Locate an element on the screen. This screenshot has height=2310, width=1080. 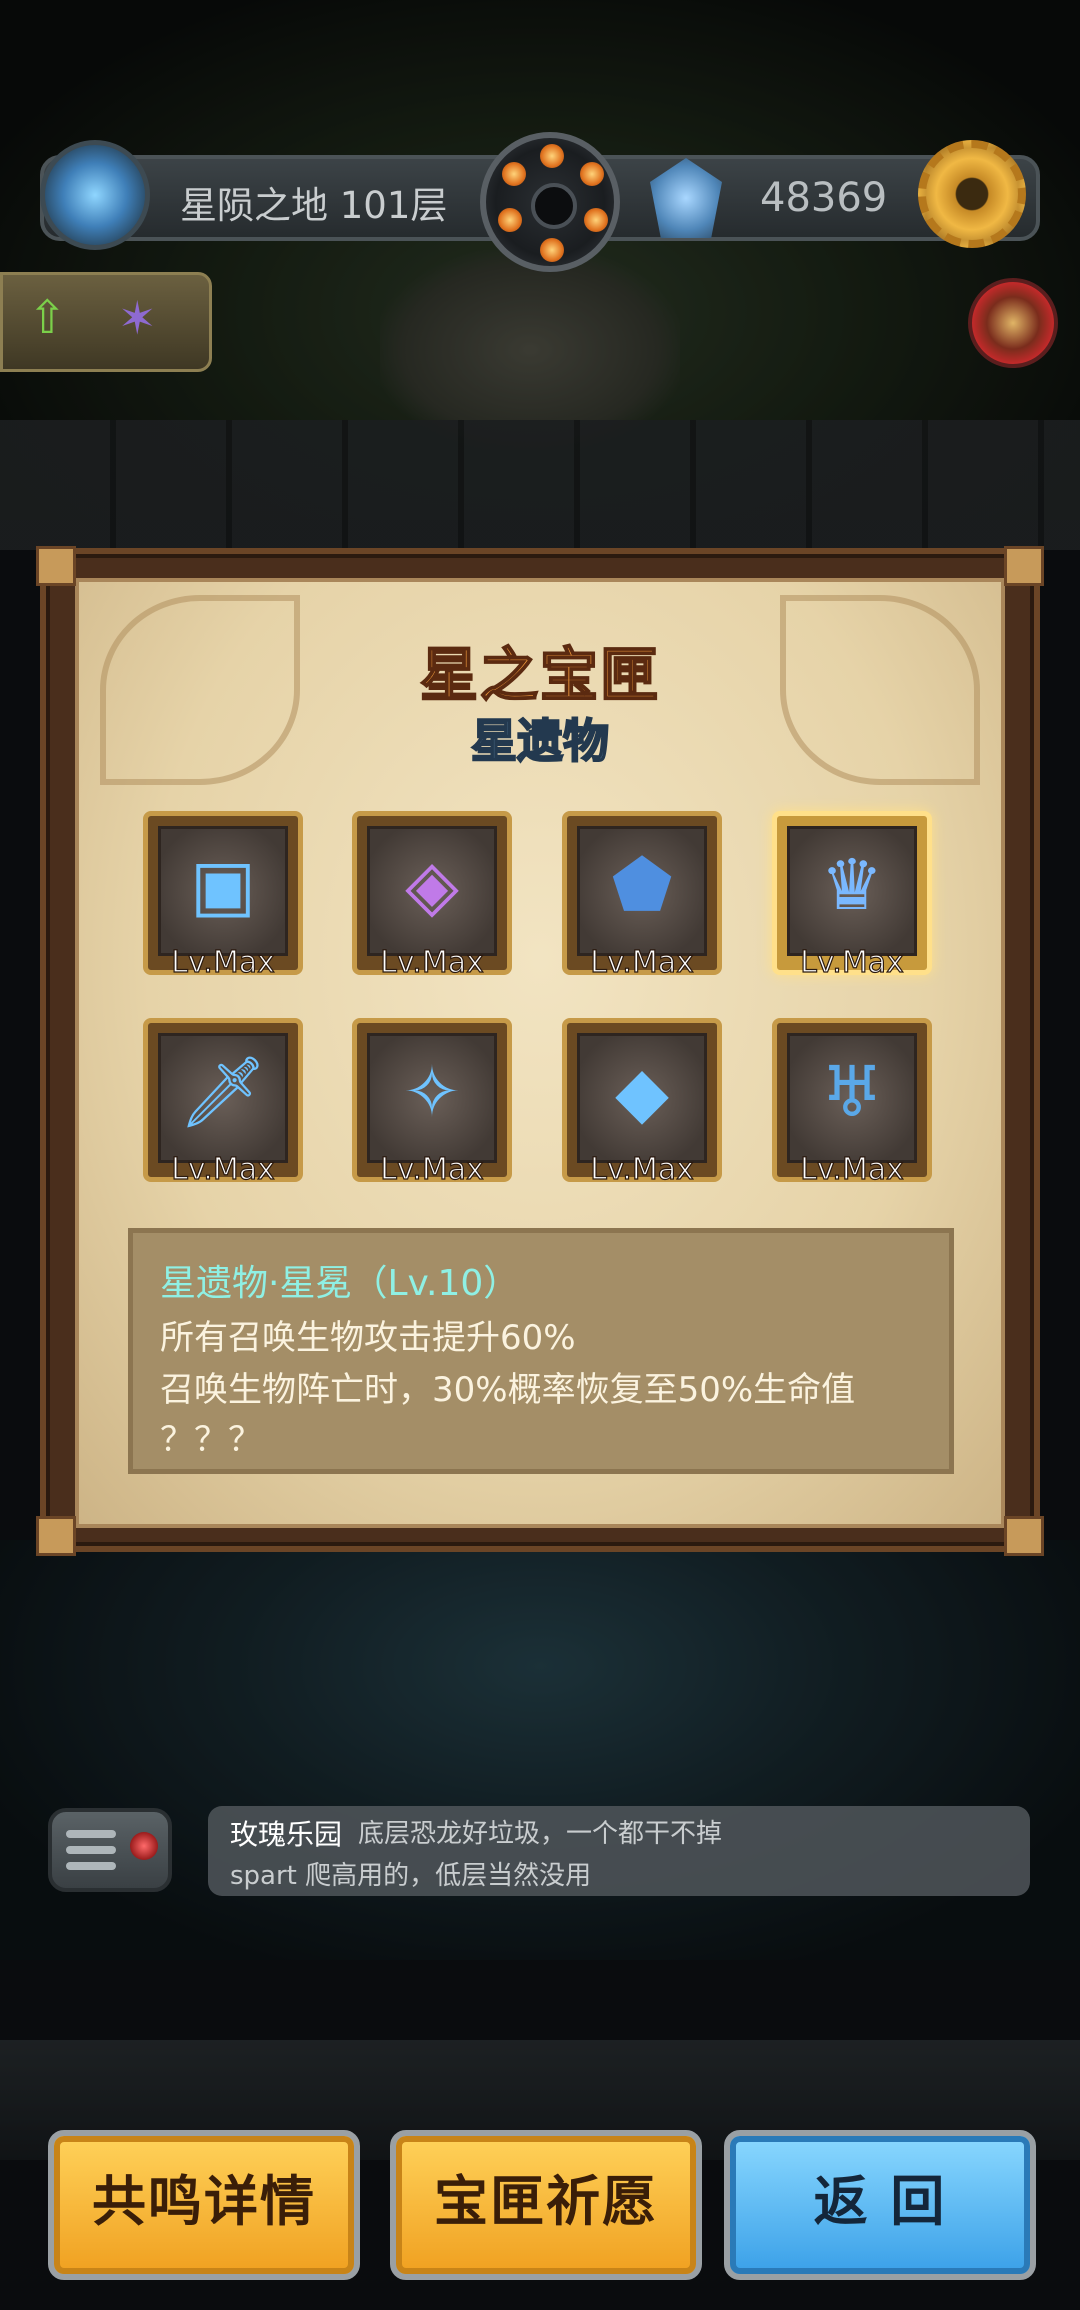
back-button: 返 回 is located at coordinates (880, 2205).